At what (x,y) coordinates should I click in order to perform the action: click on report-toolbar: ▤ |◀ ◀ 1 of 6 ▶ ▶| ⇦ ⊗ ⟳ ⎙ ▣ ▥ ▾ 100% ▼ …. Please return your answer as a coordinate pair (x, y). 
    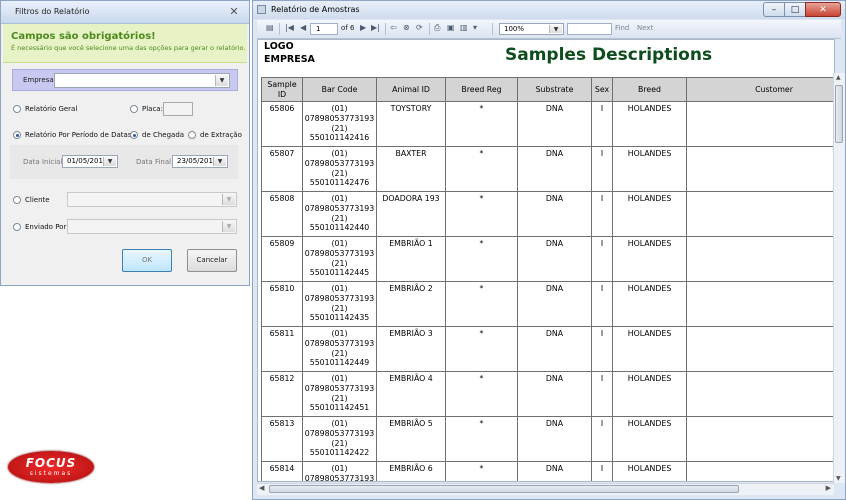
    Looking at the image, I should click on (549, 29).